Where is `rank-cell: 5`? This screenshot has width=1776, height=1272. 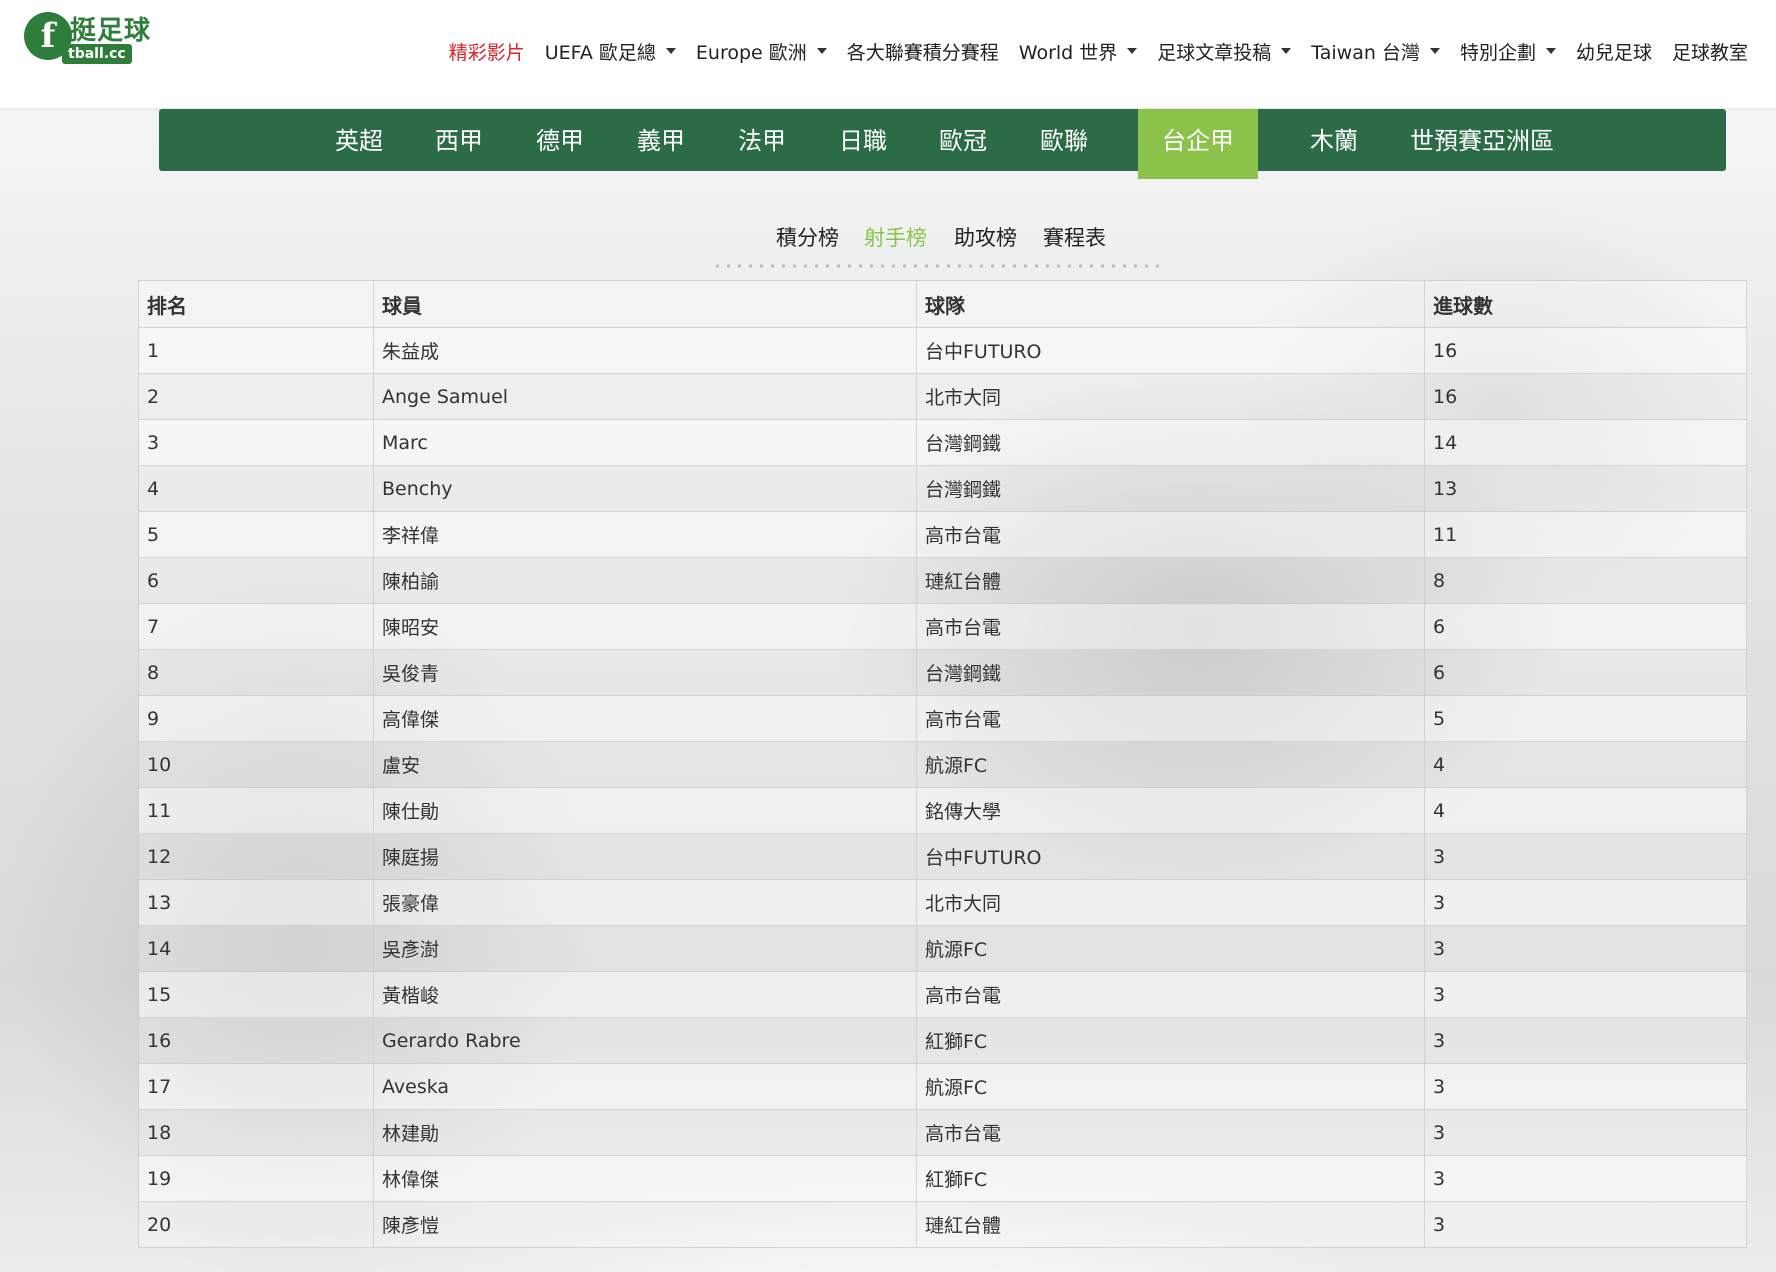 rank-cell: 5 is located at coordinates (256, 534).